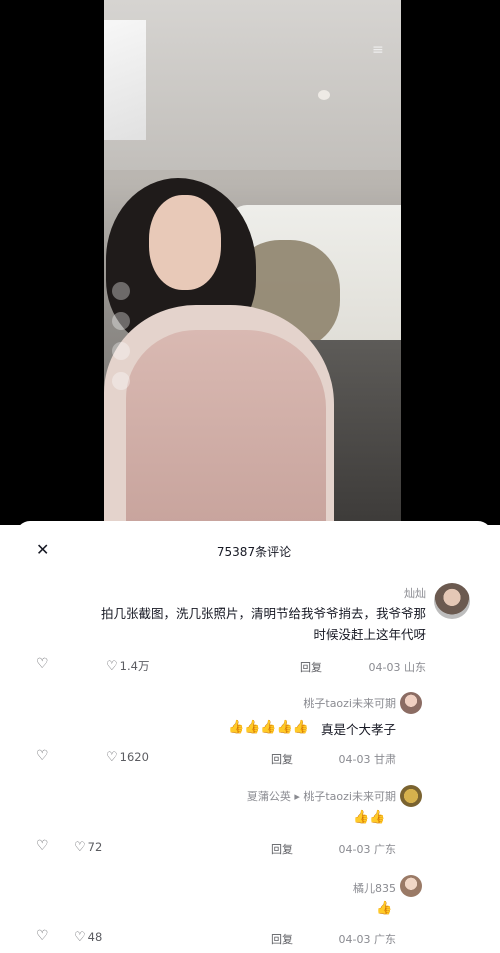  What do you see at coordinates (226, 624) in the screenshot?
I see `comment-text: 拍几张截图，洗几张照片，清明节给我爷爷捎去，我爷爷那 时候没赶上这年代呀` at bounding box center [226, 624].